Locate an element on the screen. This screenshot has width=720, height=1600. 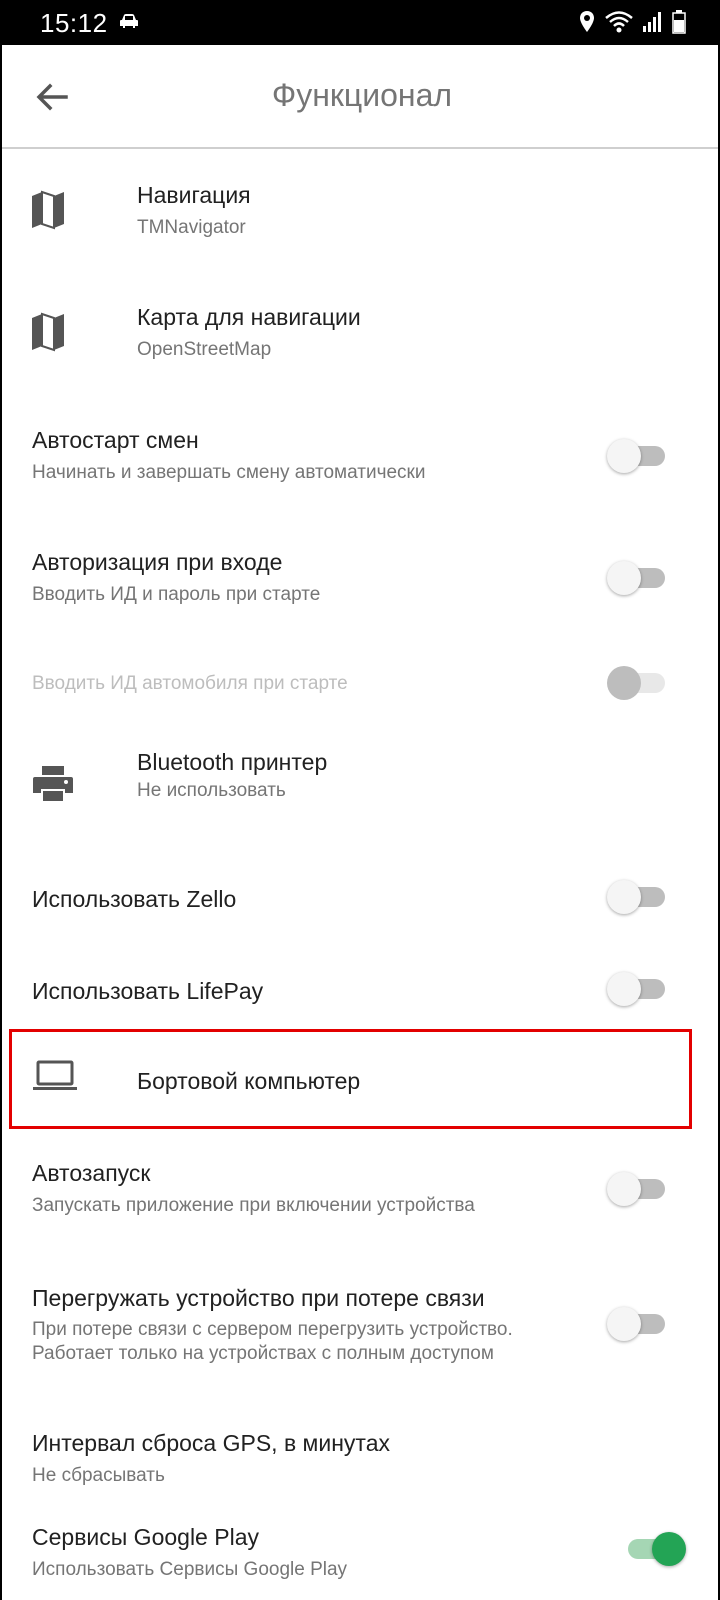
setting-title: Навигация is located at coordinates (194, 195).